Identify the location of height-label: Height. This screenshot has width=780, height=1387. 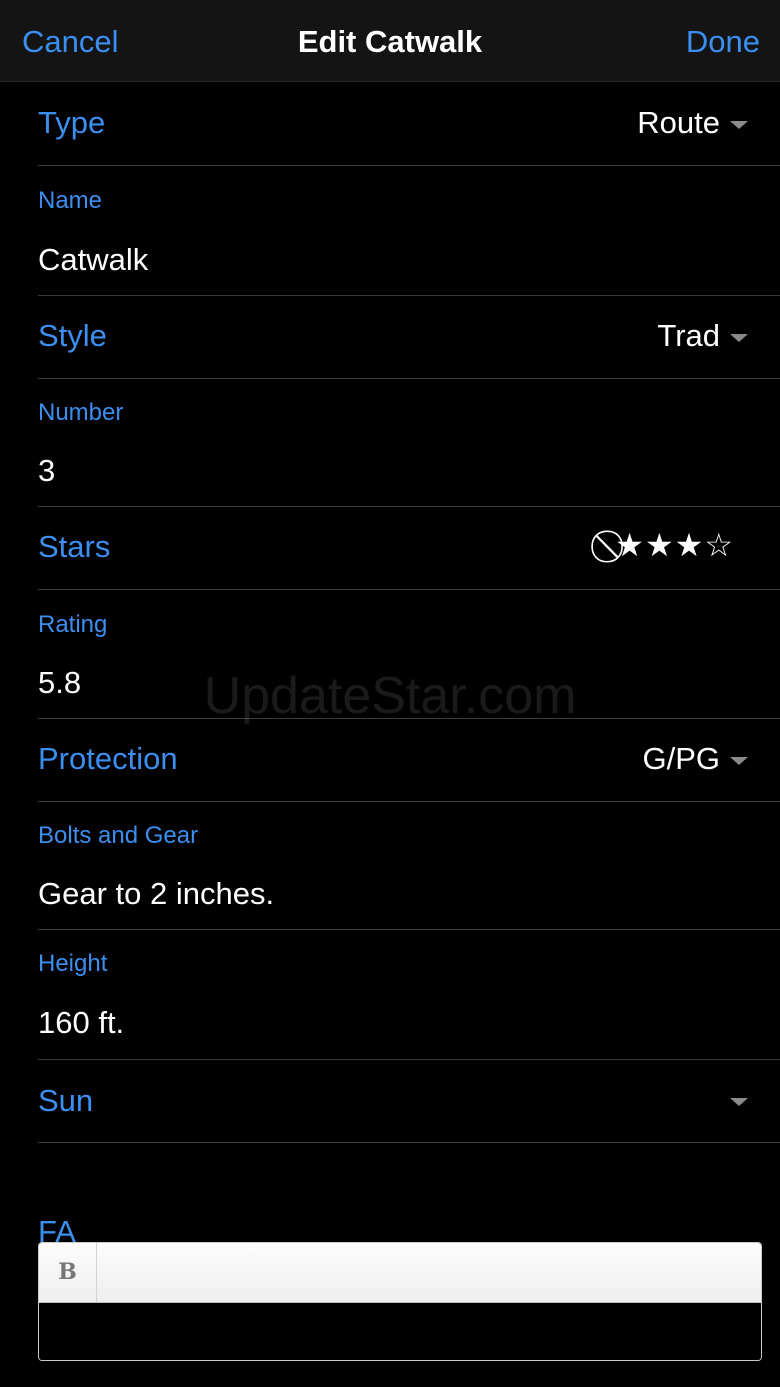
(73, 963).